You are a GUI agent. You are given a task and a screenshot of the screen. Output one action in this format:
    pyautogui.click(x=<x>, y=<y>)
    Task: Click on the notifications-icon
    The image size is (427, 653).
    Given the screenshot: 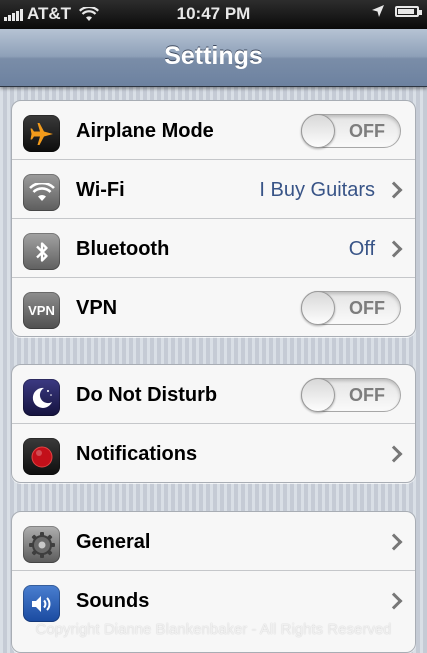 What is the action you would take?
    pyautogui.click(x=41, y=456)
    